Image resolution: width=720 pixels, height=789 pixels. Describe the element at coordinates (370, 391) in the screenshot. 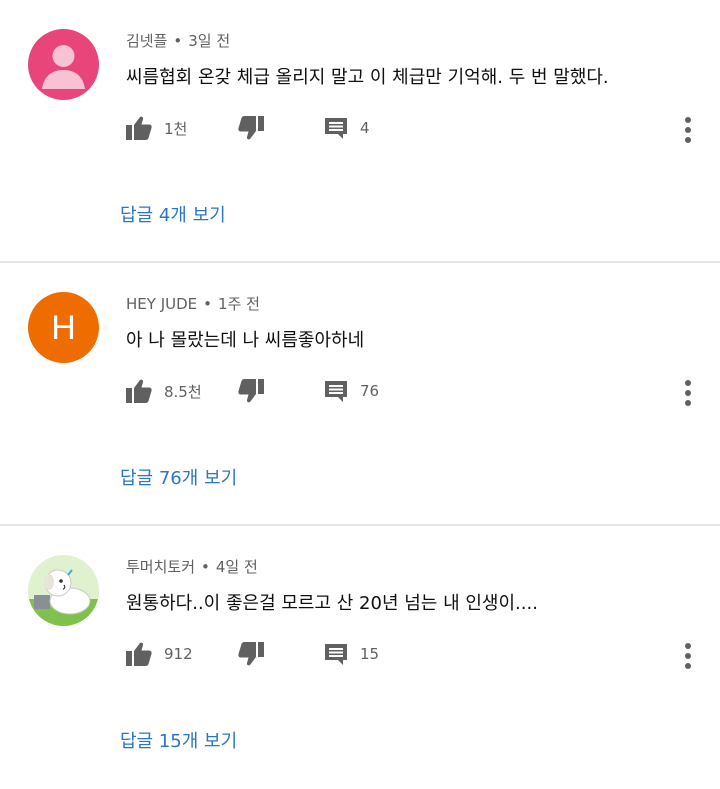

I see `reply-count: 76` at that location.